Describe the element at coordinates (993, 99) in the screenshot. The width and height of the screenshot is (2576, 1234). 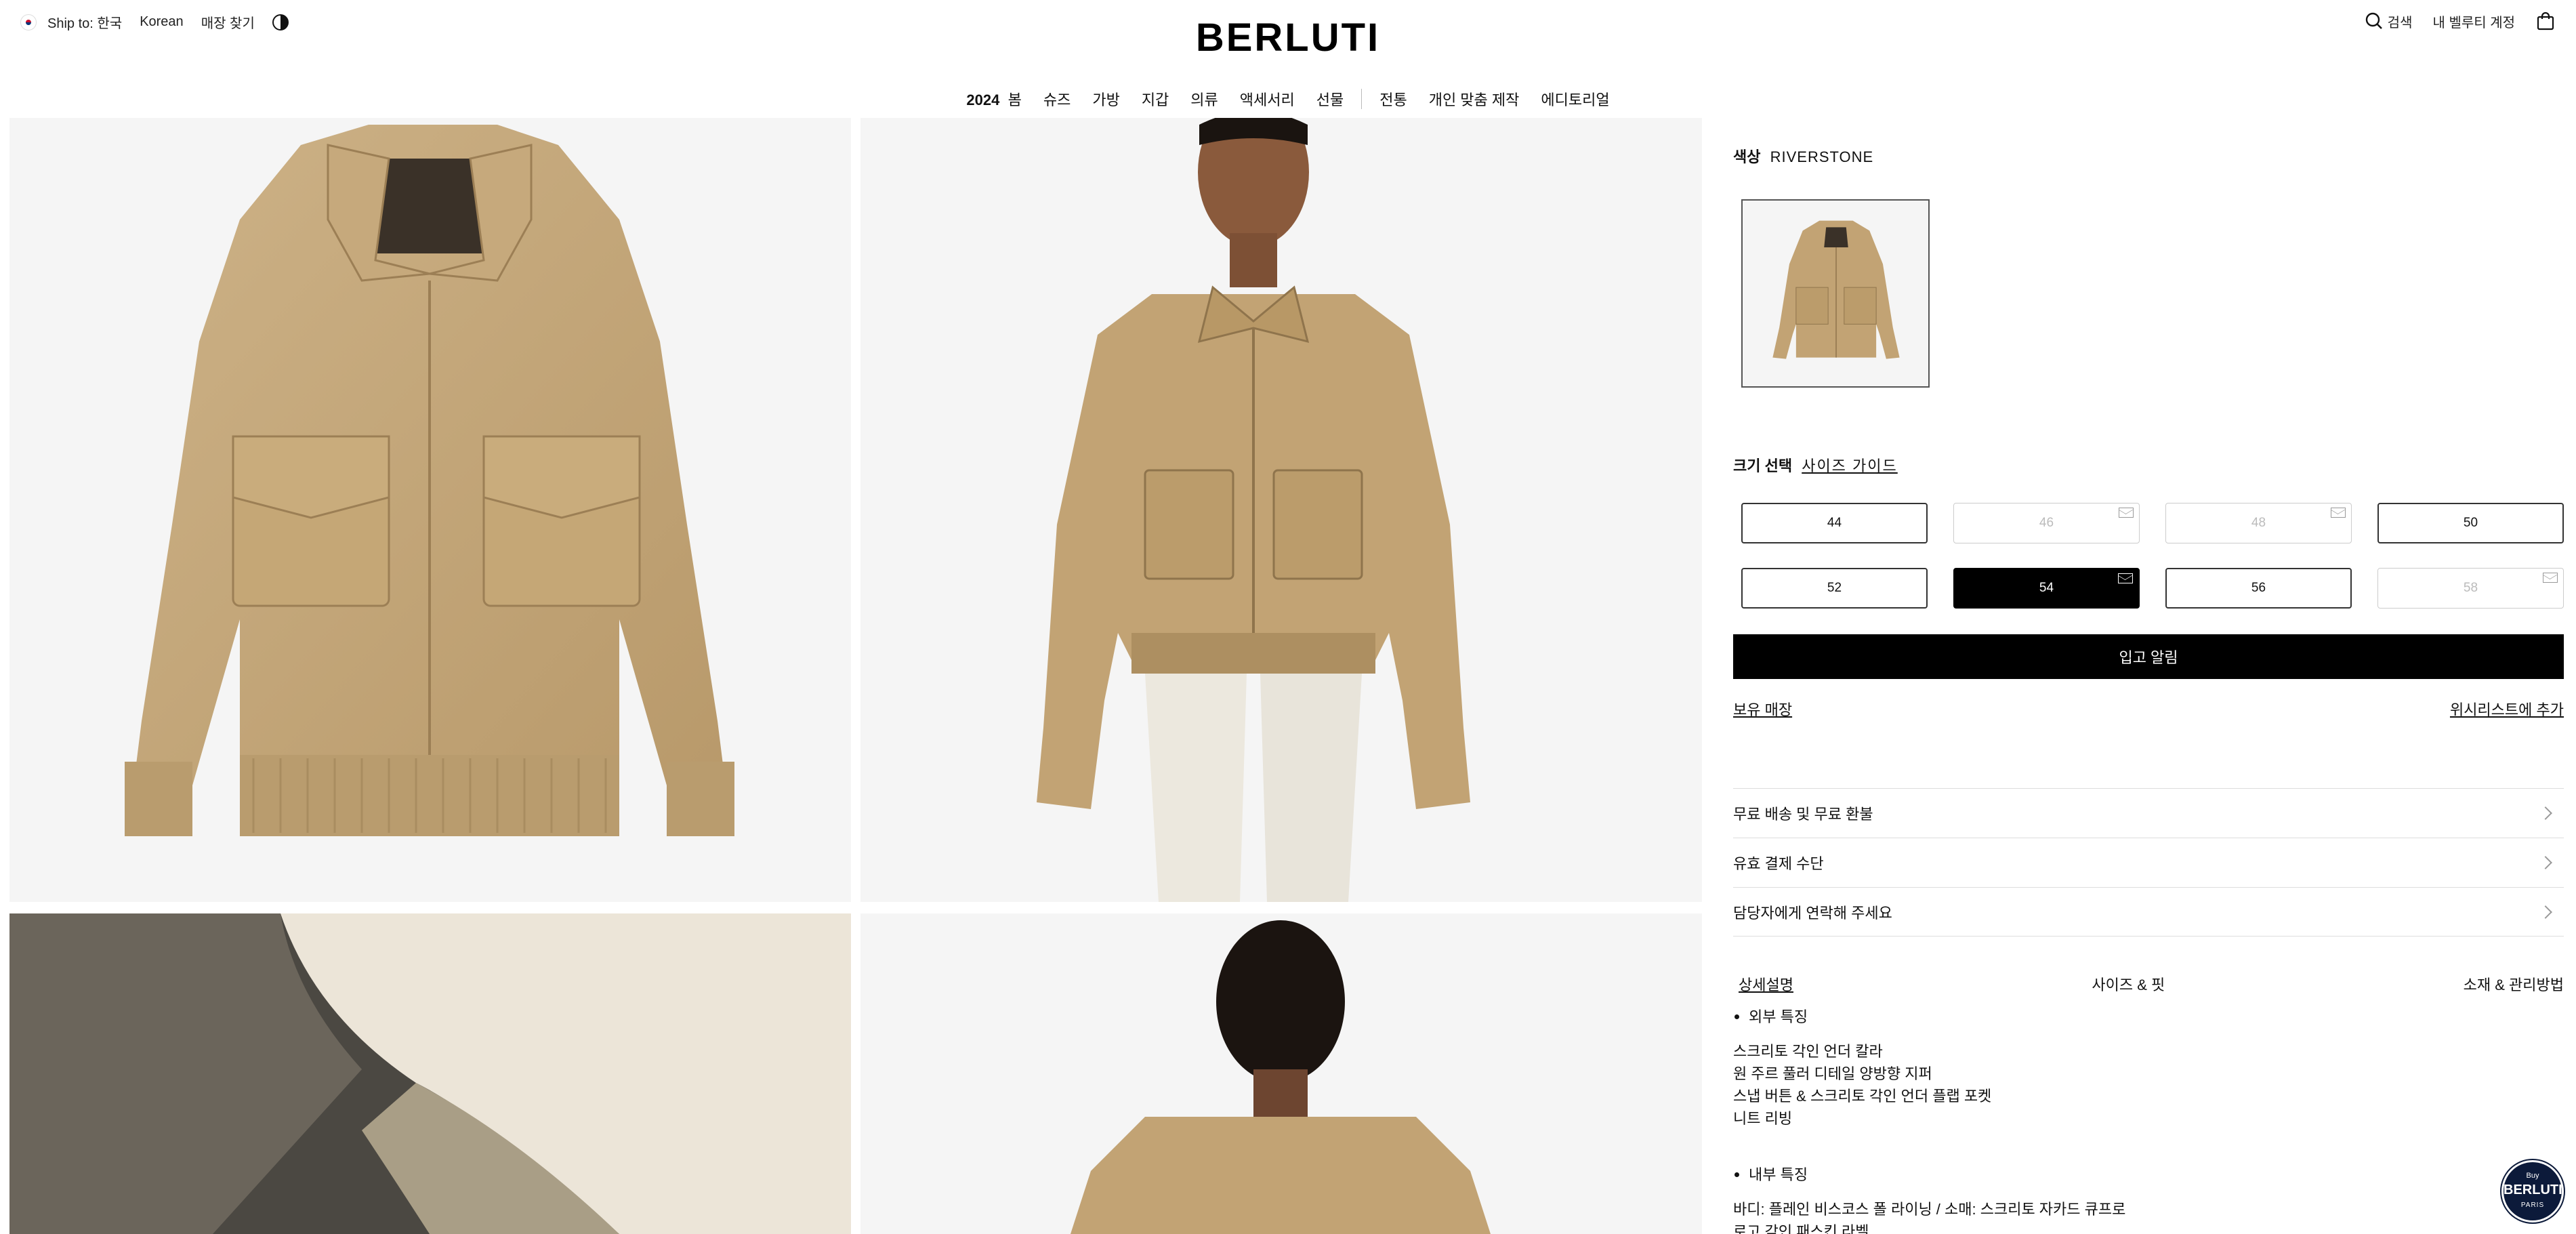
I see `nav-item-2024-spring: 2024 봄` at that location.